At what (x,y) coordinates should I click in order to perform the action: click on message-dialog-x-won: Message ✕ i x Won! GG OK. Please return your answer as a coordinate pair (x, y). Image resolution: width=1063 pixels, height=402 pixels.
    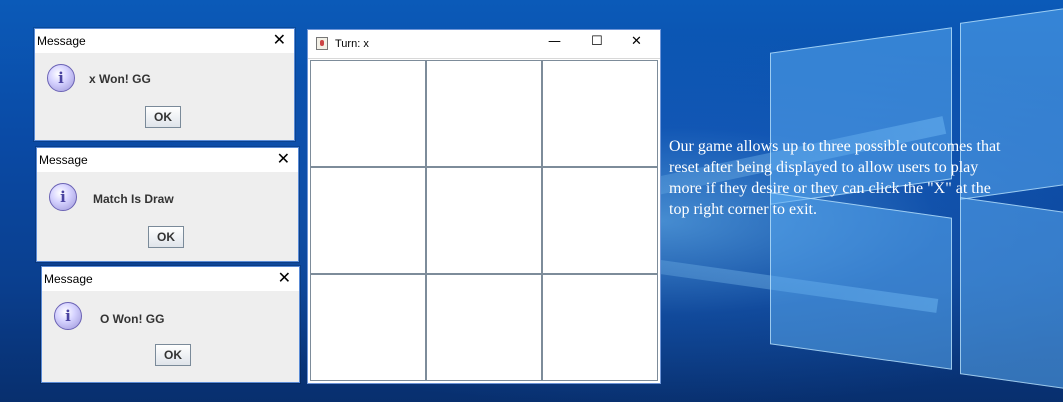
    Looking at the image, I should click on (164, 84).